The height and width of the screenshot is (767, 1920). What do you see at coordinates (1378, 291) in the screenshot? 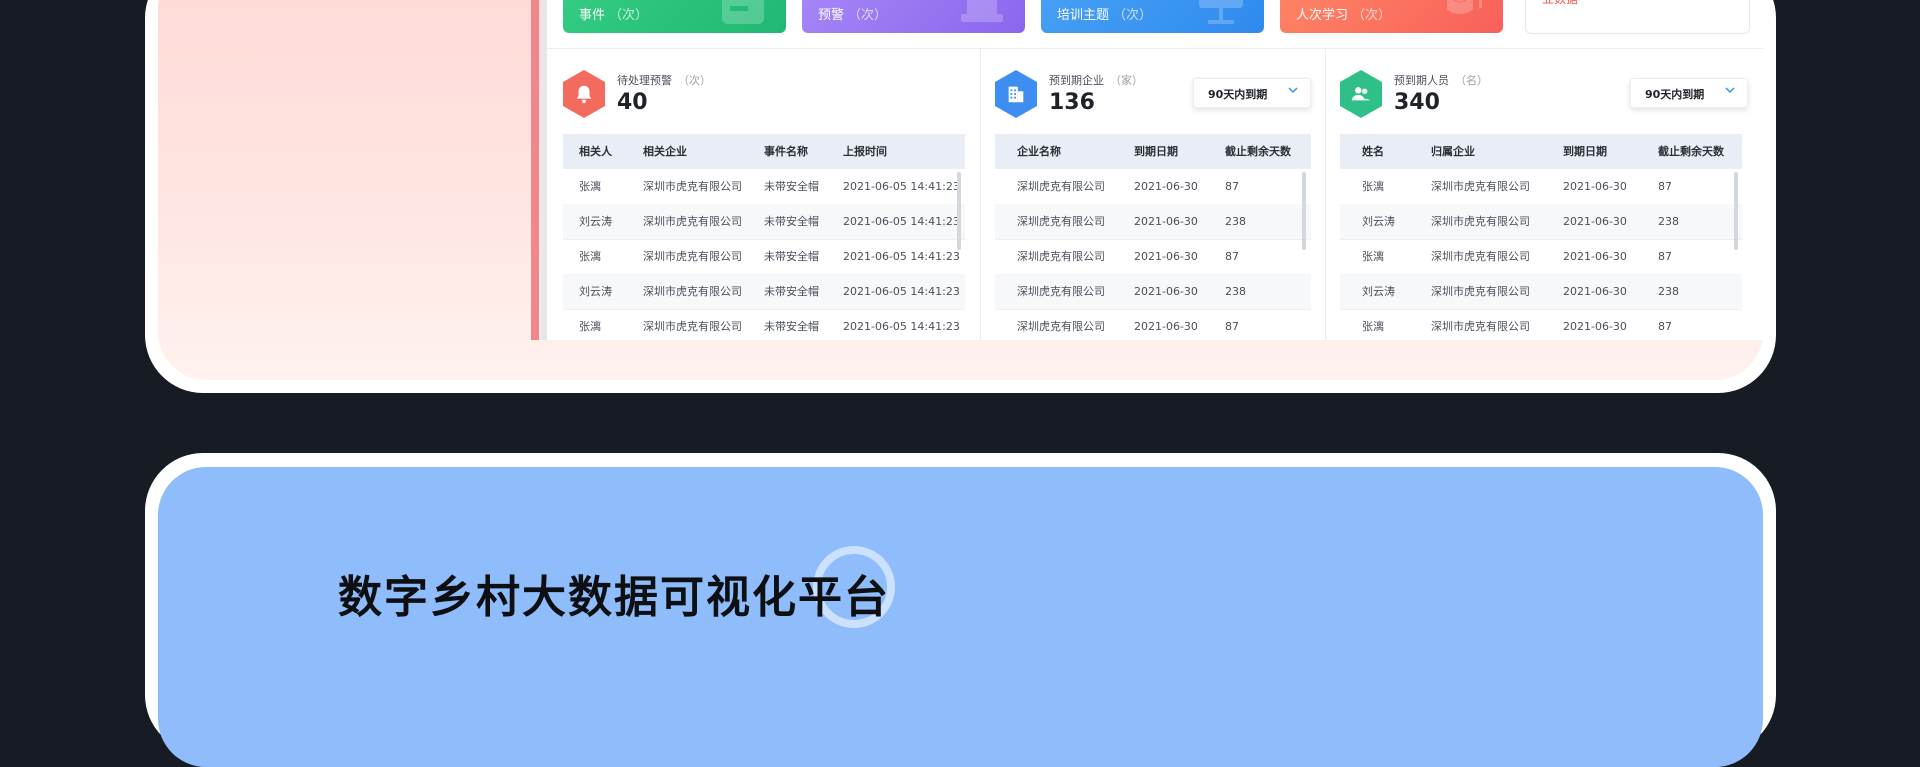
I see `cell-name: 刘云涛` at bounding box center [1378, 291].